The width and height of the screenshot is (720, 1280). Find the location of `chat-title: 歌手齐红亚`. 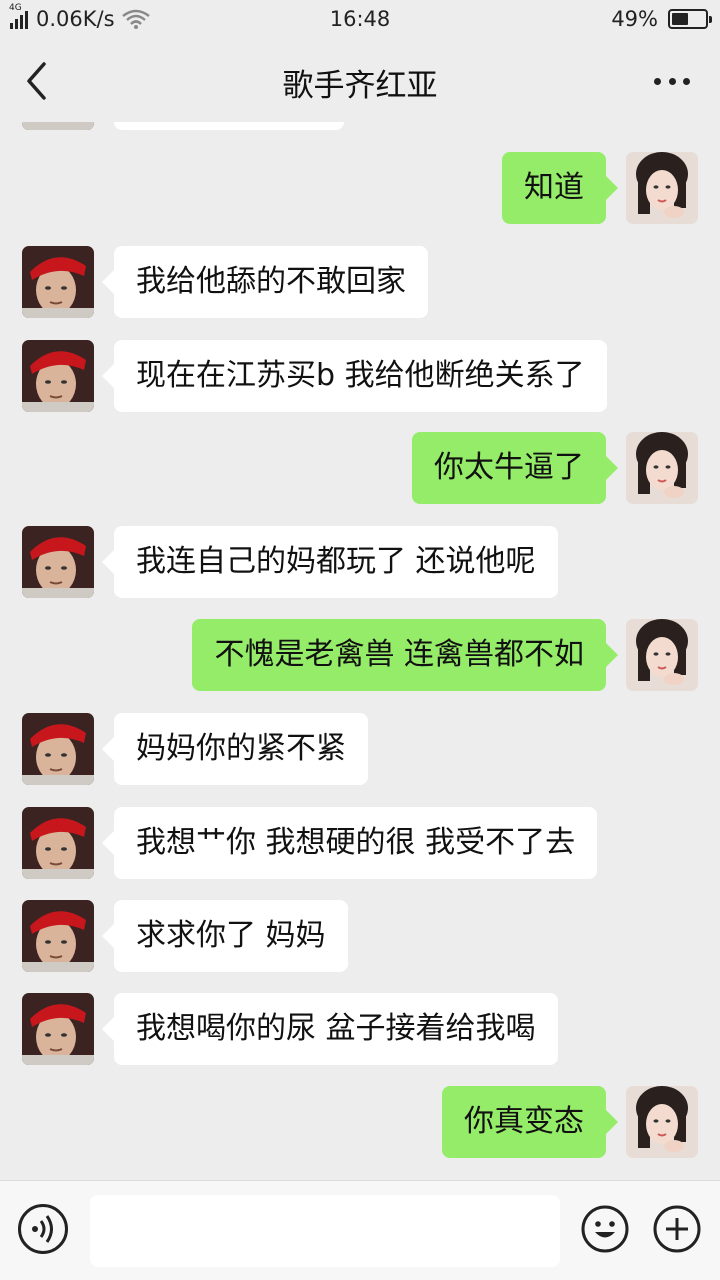

chat-title: 歌手齐红亚 is located at coordinates (360, 86).